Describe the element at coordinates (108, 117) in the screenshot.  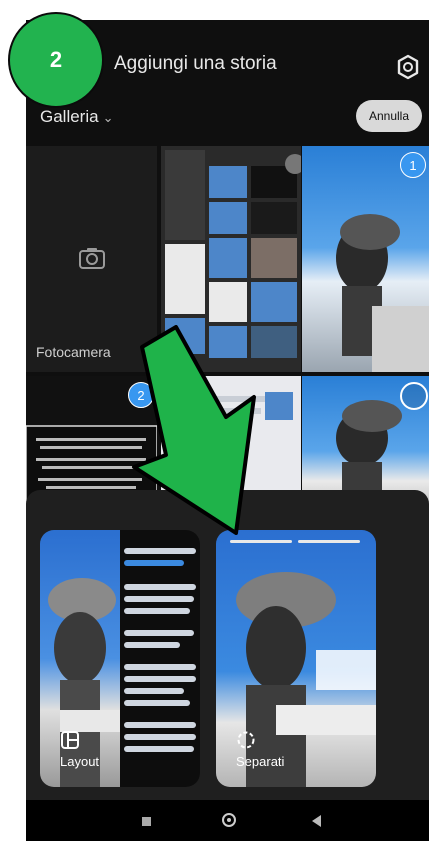
I see `chevron-down-icon: ⌄` at that location.